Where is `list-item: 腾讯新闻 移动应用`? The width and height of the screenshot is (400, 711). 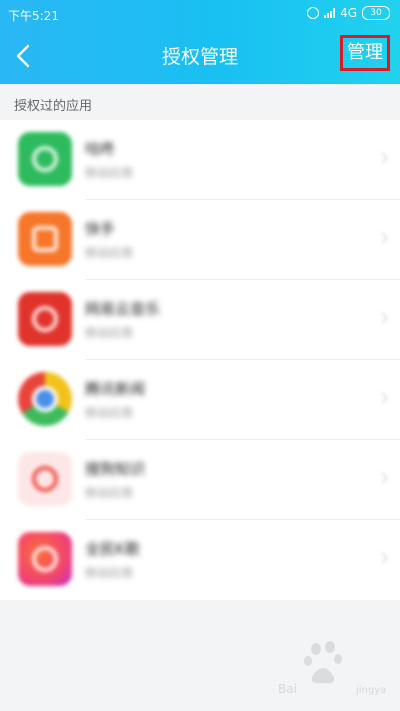 list-item: 腾讯新闻 移动应用 is located at coordinates (200, 400).